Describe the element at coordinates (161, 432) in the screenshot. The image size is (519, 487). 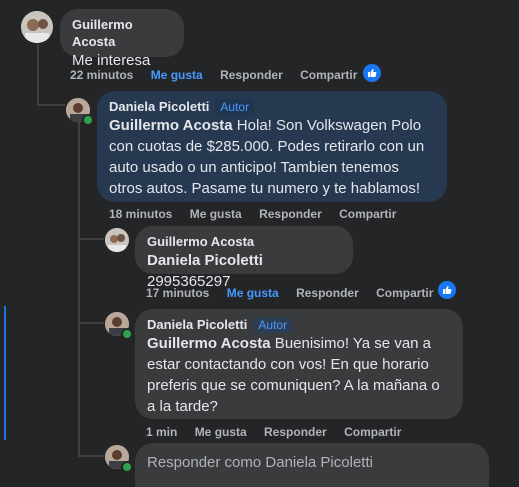
I see `comment-time: 1 min` at that location.